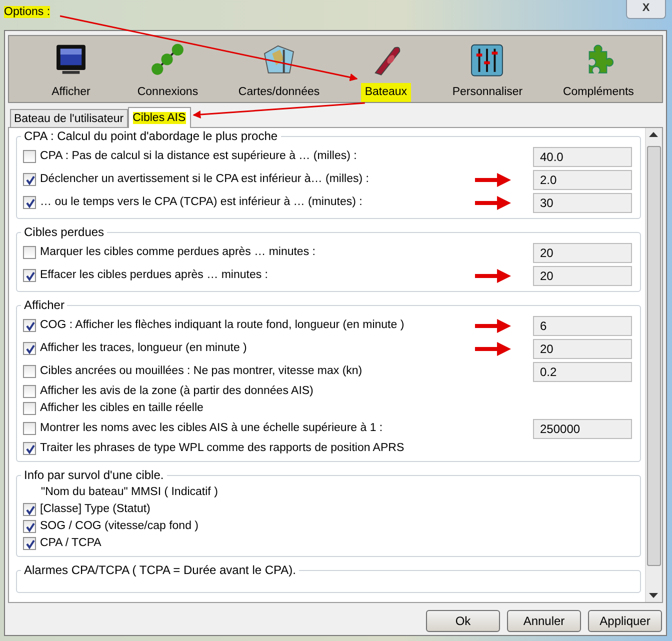  I want to click on option-label: CPA / TCPA, so click(71, 543).